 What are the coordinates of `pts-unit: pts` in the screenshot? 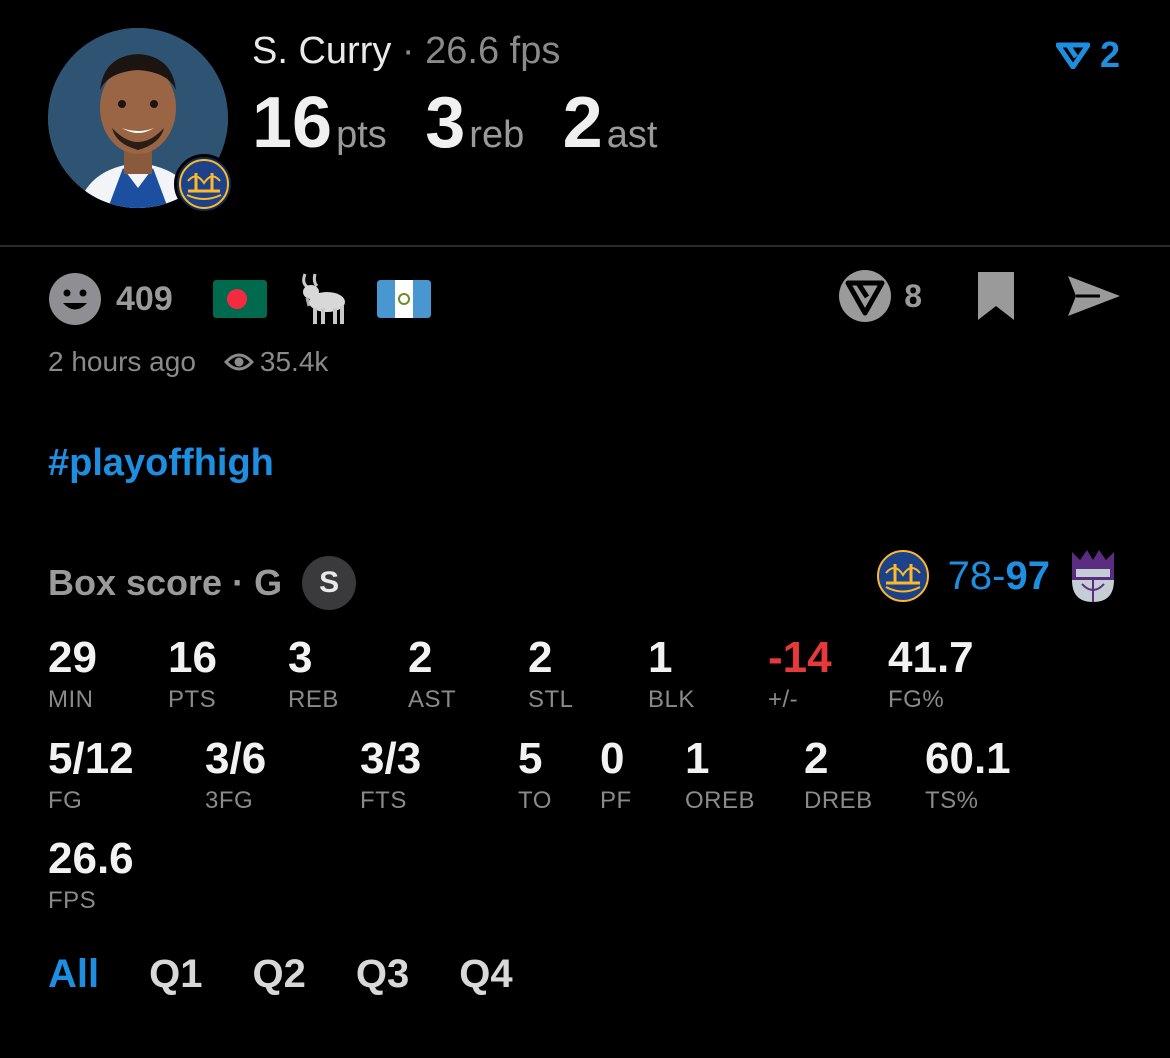 It's located at (361, 135).